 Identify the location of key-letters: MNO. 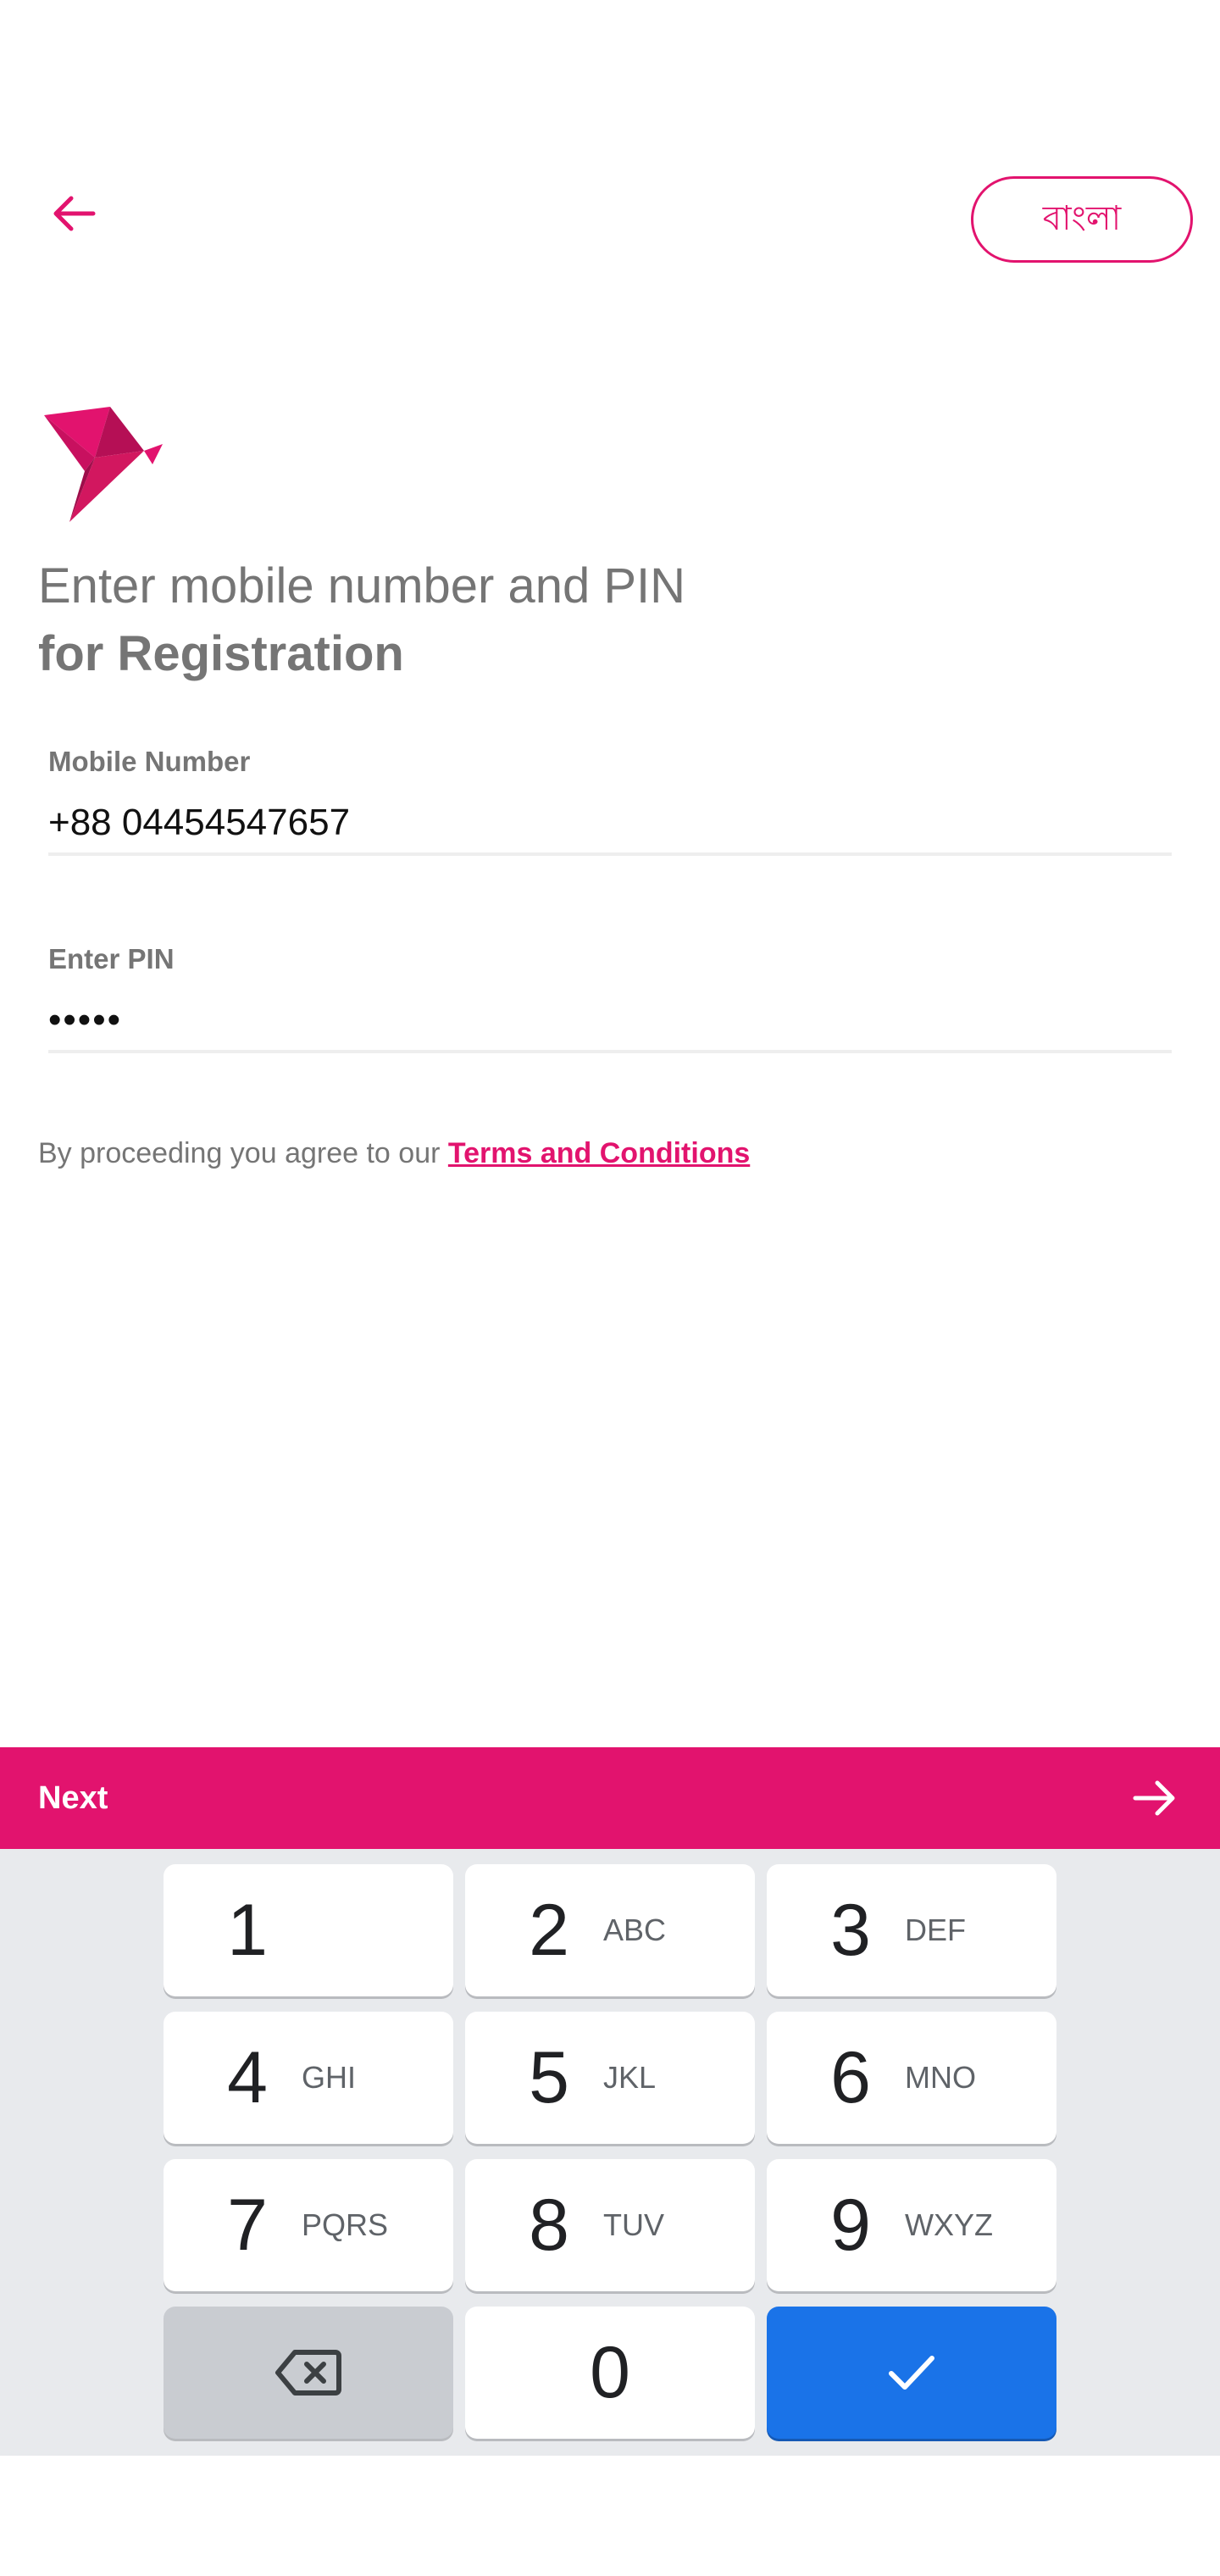
(940, 2077).